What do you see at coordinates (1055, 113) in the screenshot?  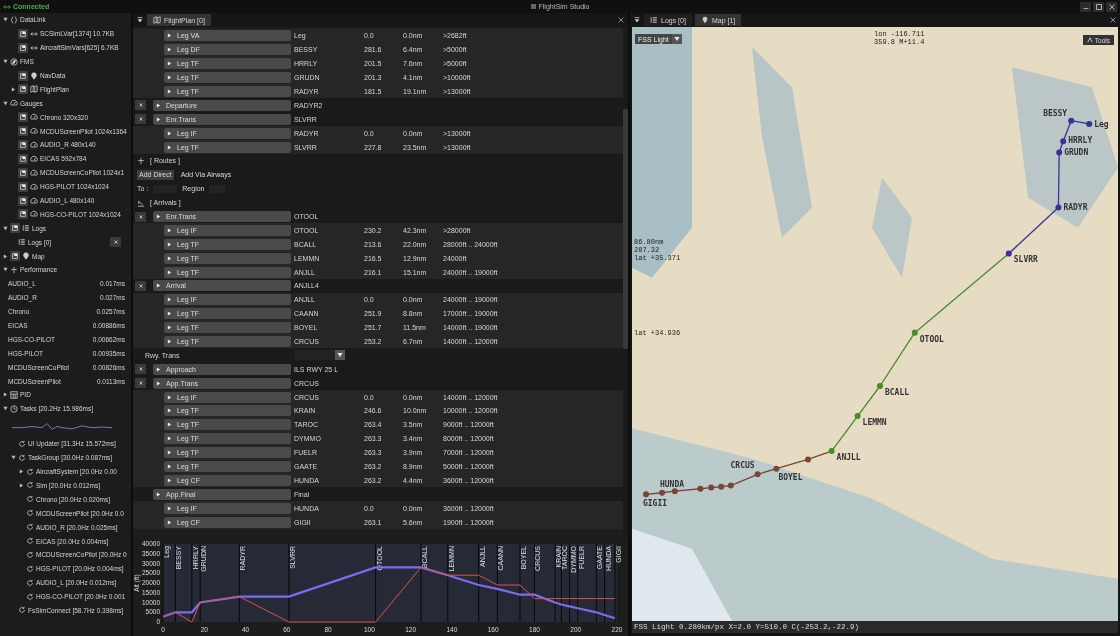 I see `waypoint-label: BESSY` at bounding box center [1055, 113].